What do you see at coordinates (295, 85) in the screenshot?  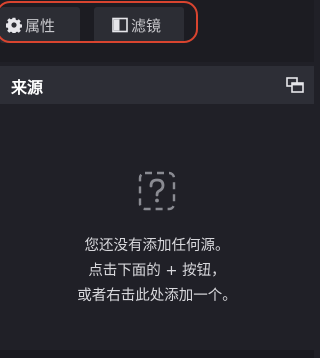 I see `undock-icon` at bounding box center [295, 85].